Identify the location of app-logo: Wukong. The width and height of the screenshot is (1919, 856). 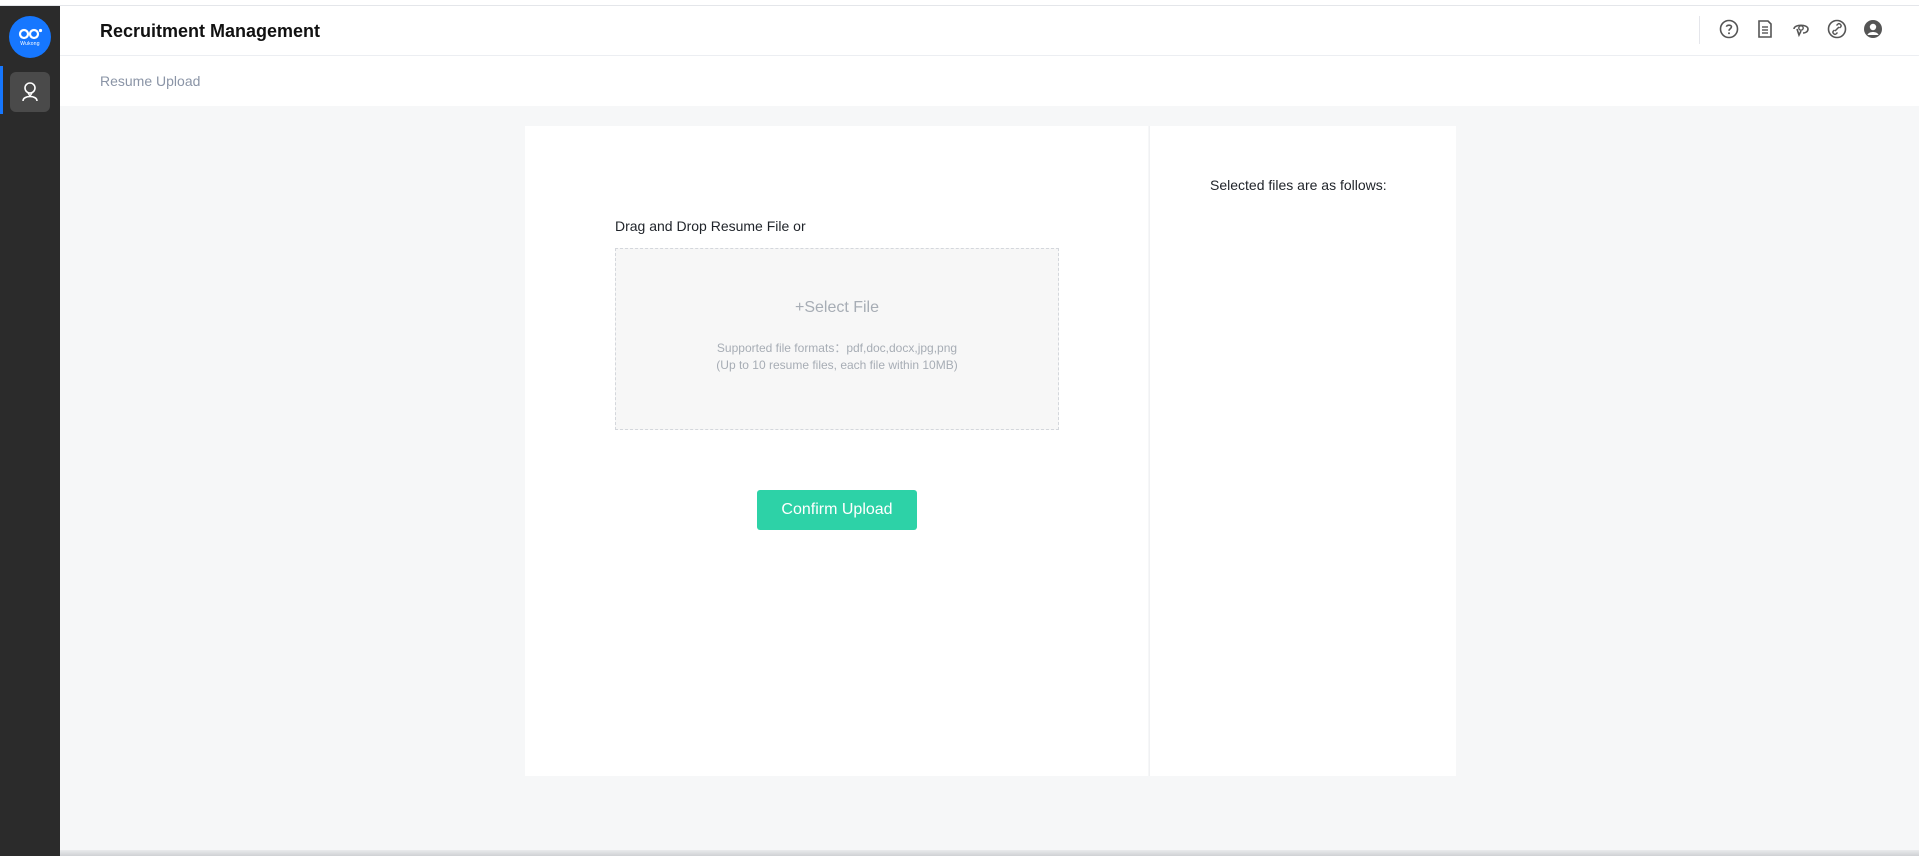
(30, 37).